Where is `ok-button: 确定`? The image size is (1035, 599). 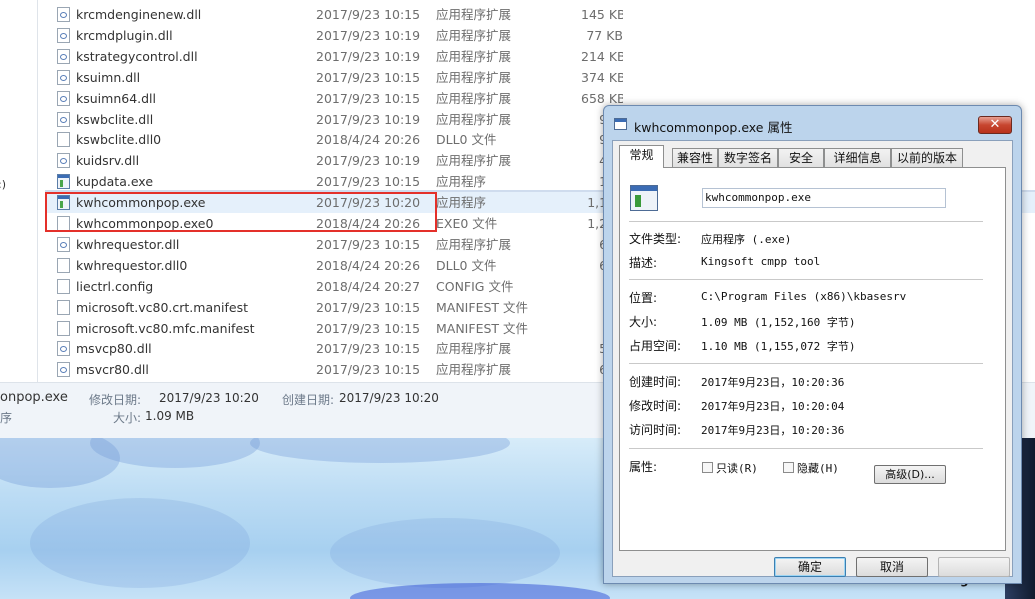 ok-button: 确定 is located at coordinates (810, 567).